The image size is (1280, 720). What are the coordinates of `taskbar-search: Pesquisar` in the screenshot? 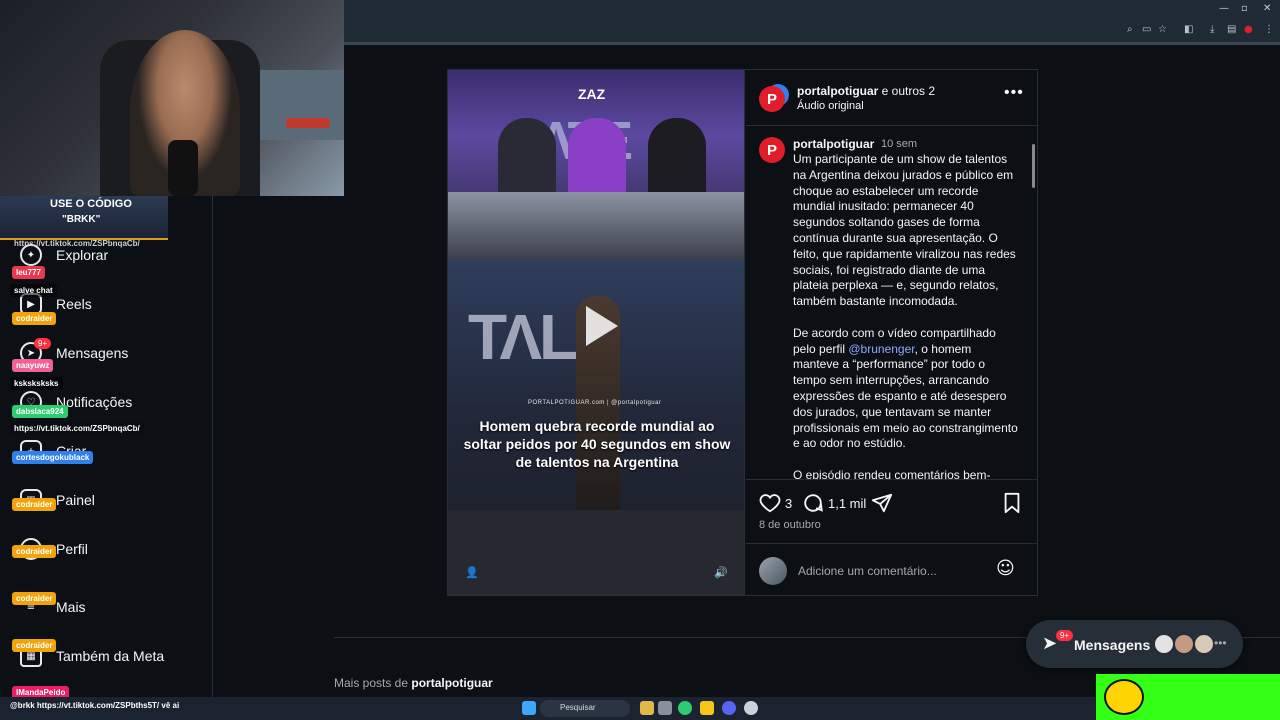 It's located at (585, 708).